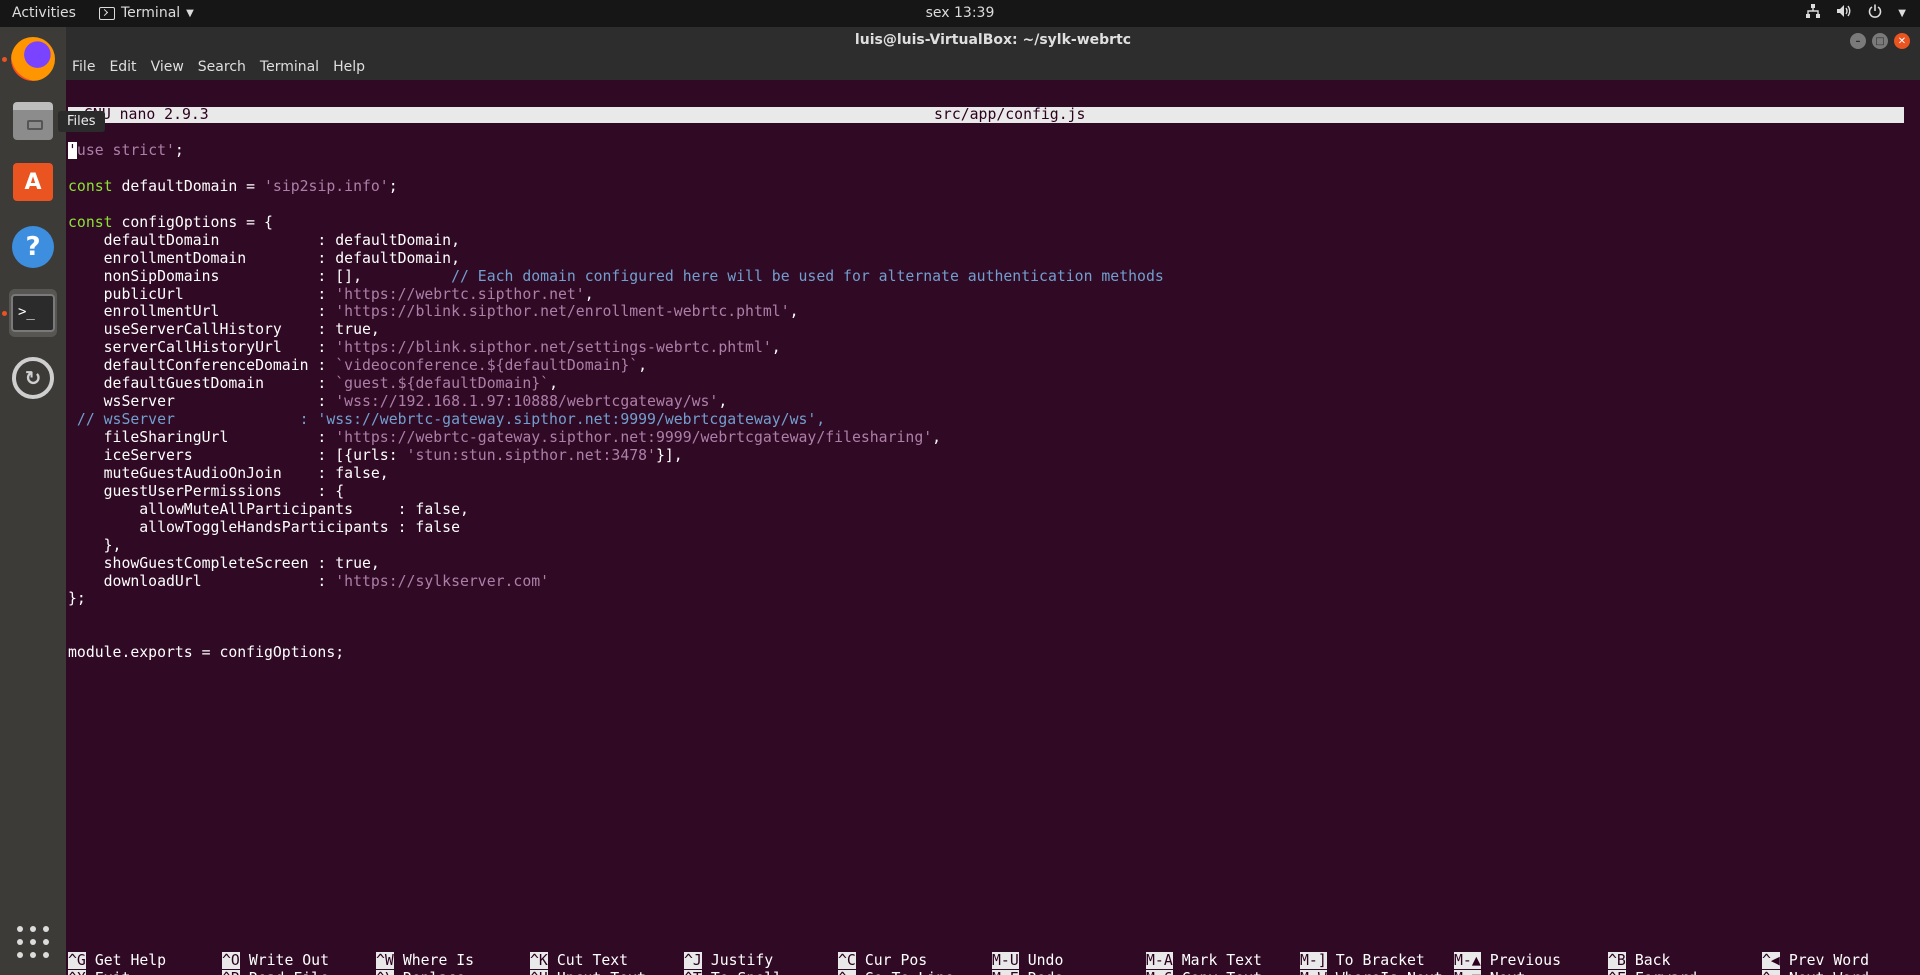 Image resolution: width=1920 pixels, height=975 pixels. What do you see at coordinates (442, 384) in the screenshot?
I see `code-token: `guest.${defaultDomain}`` at bounding box center [442, 384].